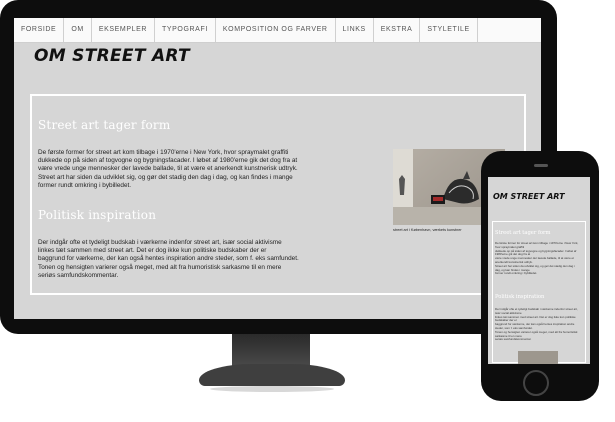 The height and width of the screenshot is (422, 615). What do you see at coordinates (538, 357) in the screenshot?
I see `mobile-photo-preview` at bounding box center [538, 357].